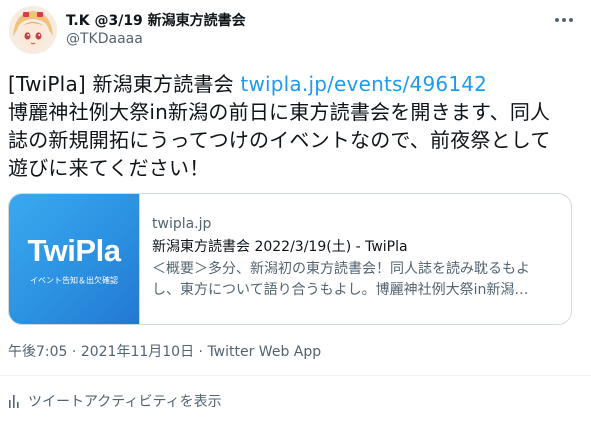  Describe the element at coordinates (295, 375) in the screenshot. I see `divider` at that location.